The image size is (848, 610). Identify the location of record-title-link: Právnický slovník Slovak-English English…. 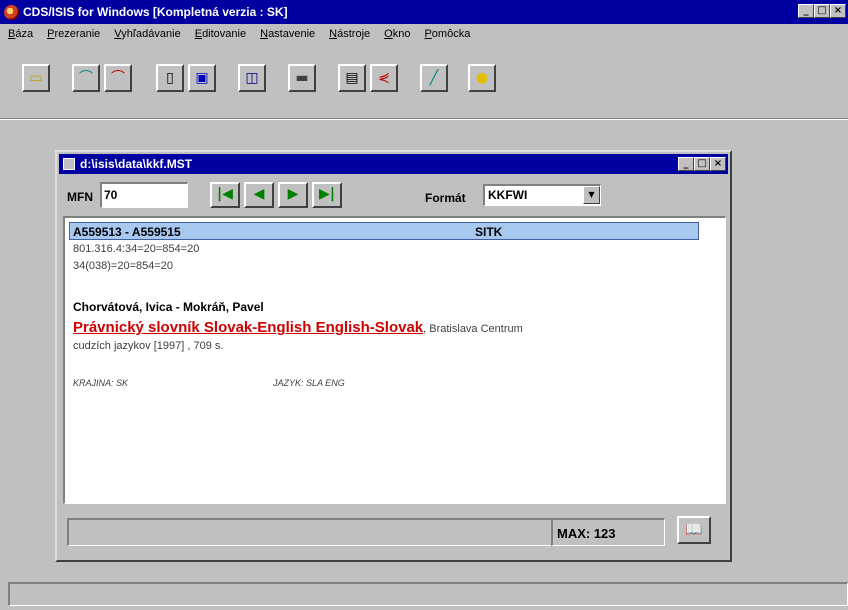
(248, 327).